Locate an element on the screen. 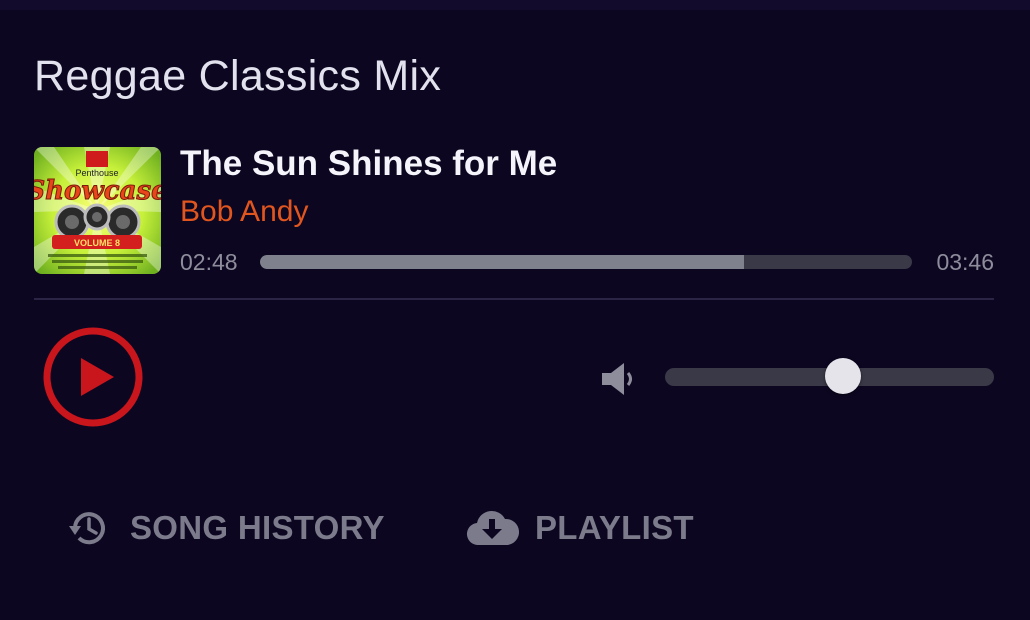 This screenshot has height=620, width=1030. volume-icon is located at coordinates (618, 379).